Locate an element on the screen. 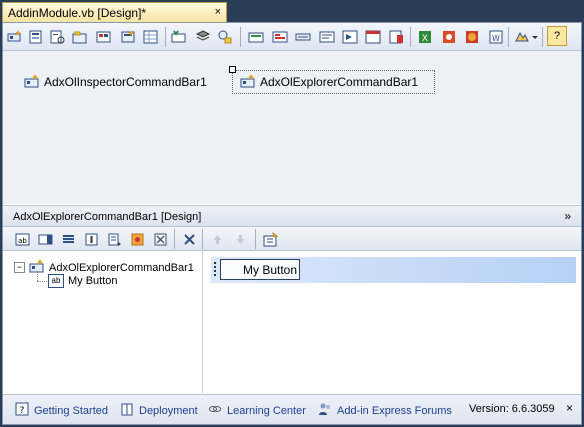  excel-icon: X is located at coordinates (425, 37).